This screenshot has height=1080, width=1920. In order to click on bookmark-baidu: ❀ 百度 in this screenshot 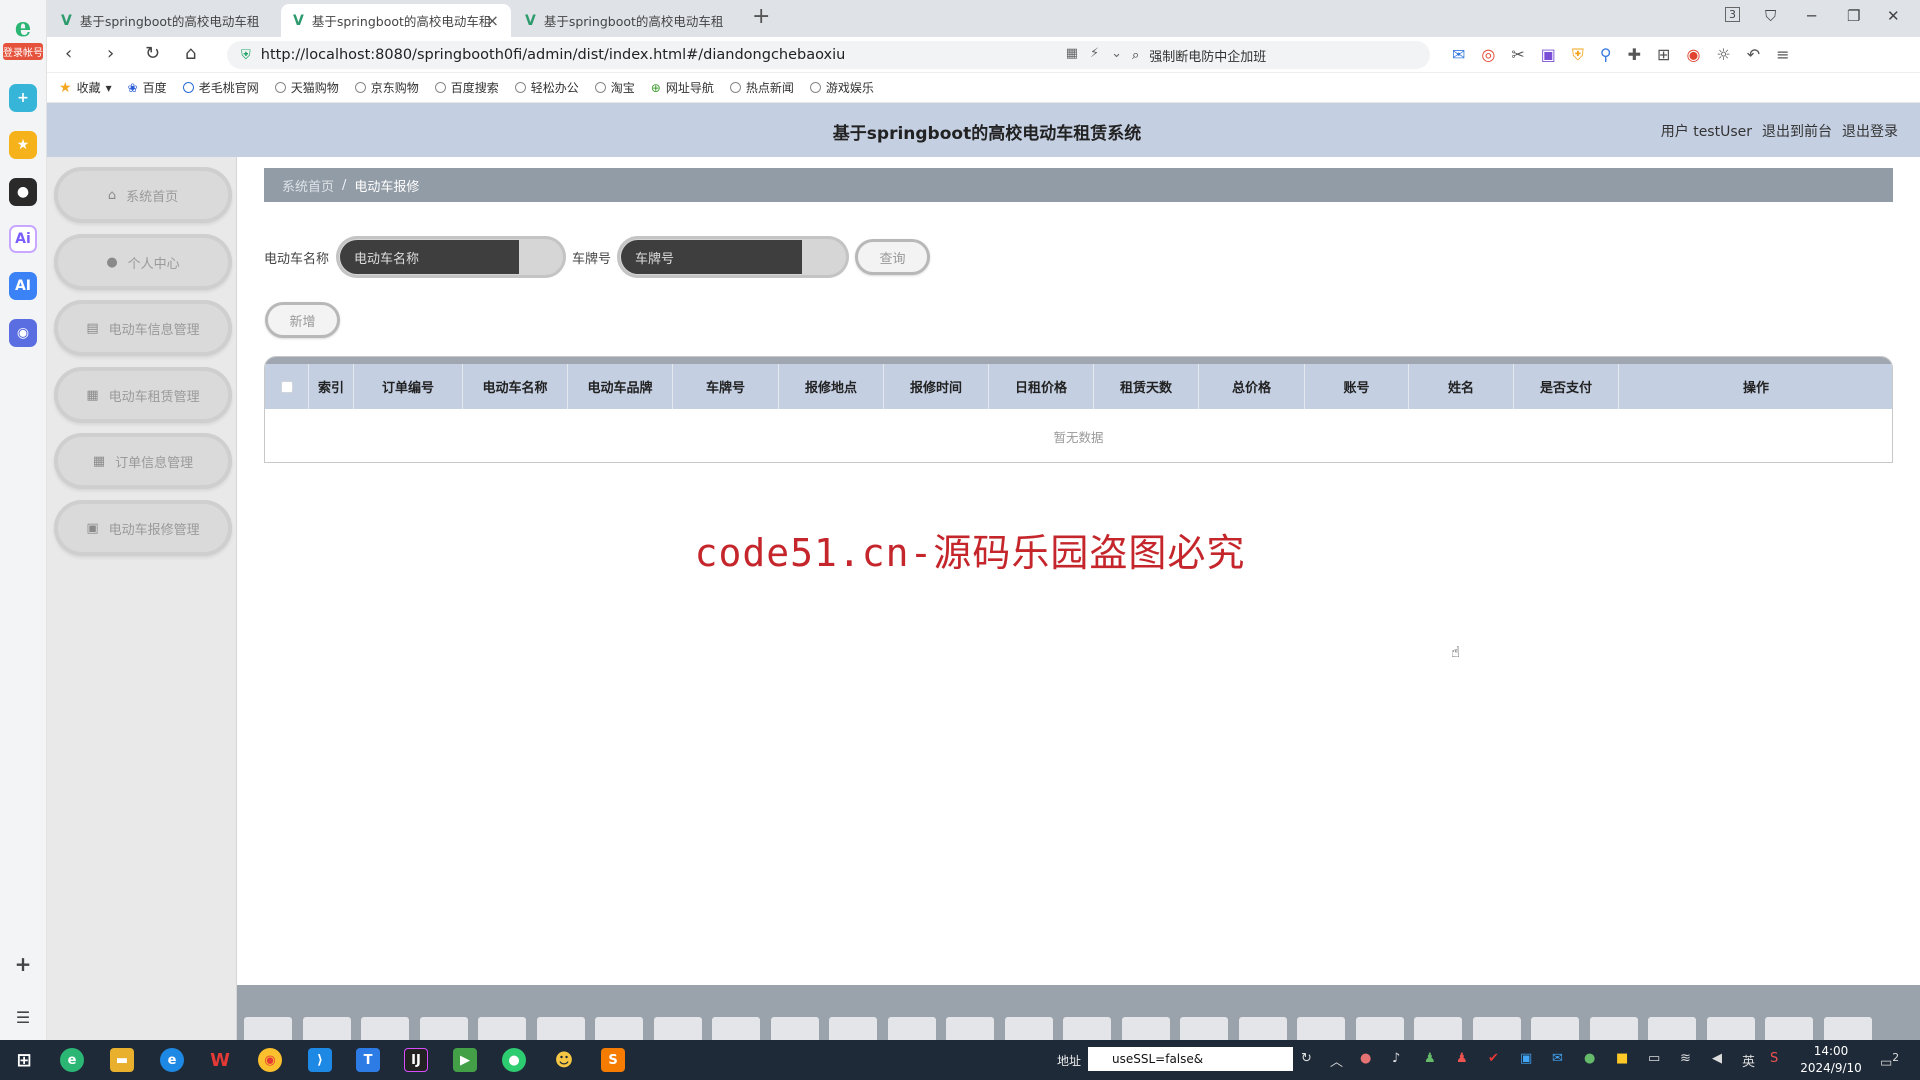, I will do `click(147, 87)`.